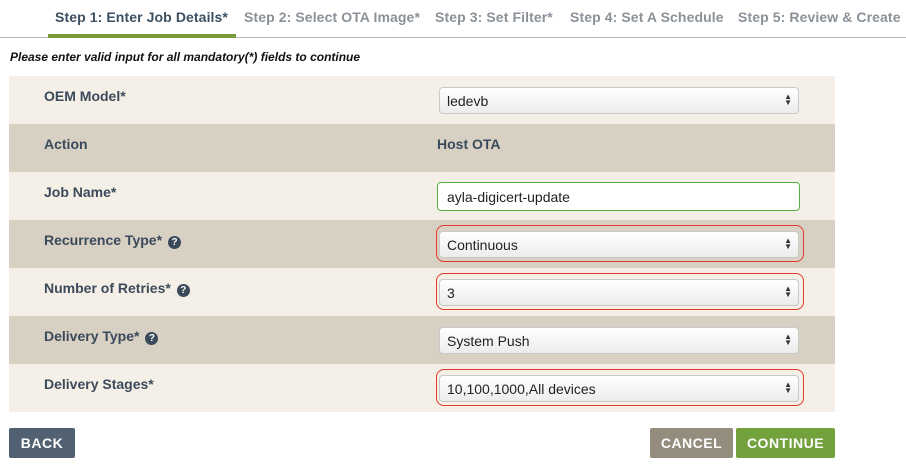  Describe the element at coordinates (422, 148) in the screenshot. I see `action-row: Action Host OTA` at that location.